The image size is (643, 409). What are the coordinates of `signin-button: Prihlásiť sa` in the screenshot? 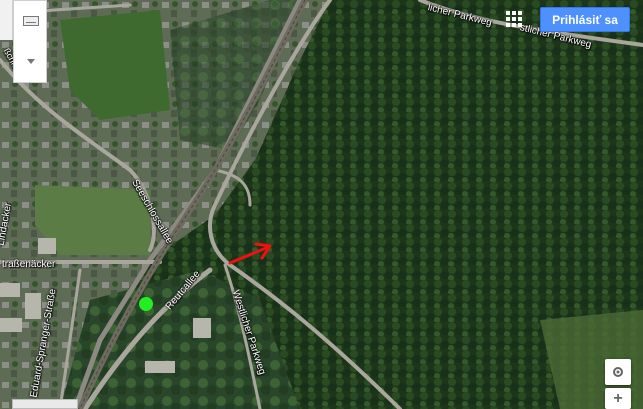 It's located at (585, 19).